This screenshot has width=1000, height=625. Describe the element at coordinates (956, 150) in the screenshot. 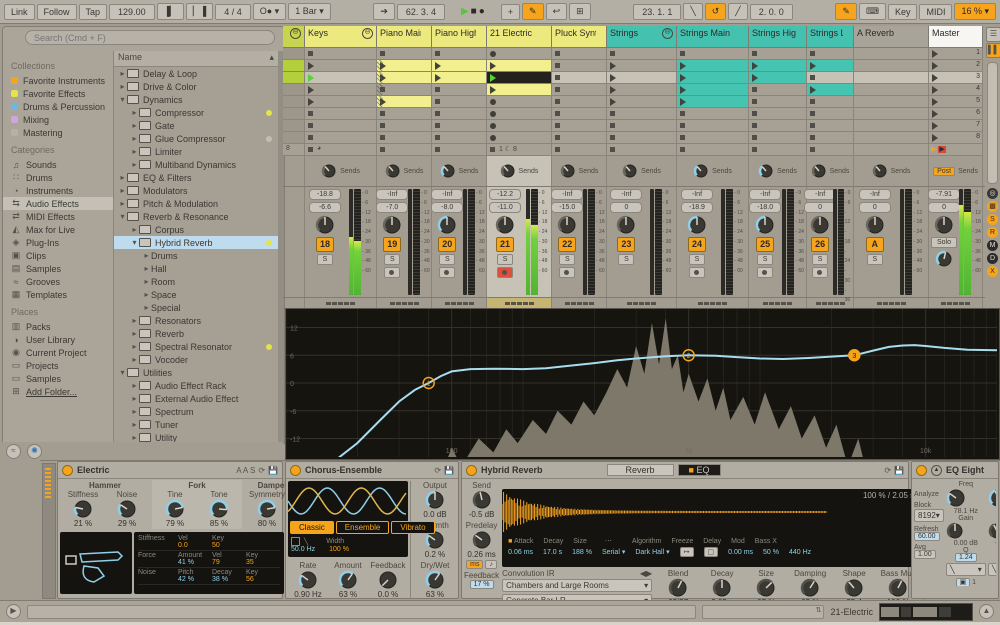

I see `track-stop-slot: ▶ ▶` at that location.